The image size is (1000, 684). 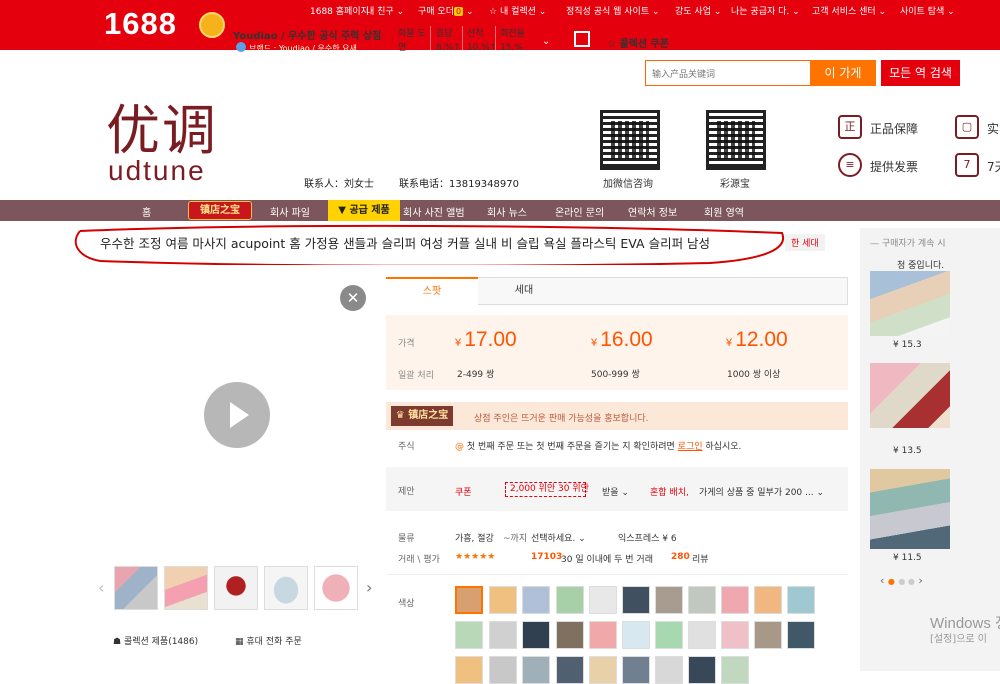 I want to click on sidebar-pager: ‹ ● ● ● ›, so click(x=901, y=580).